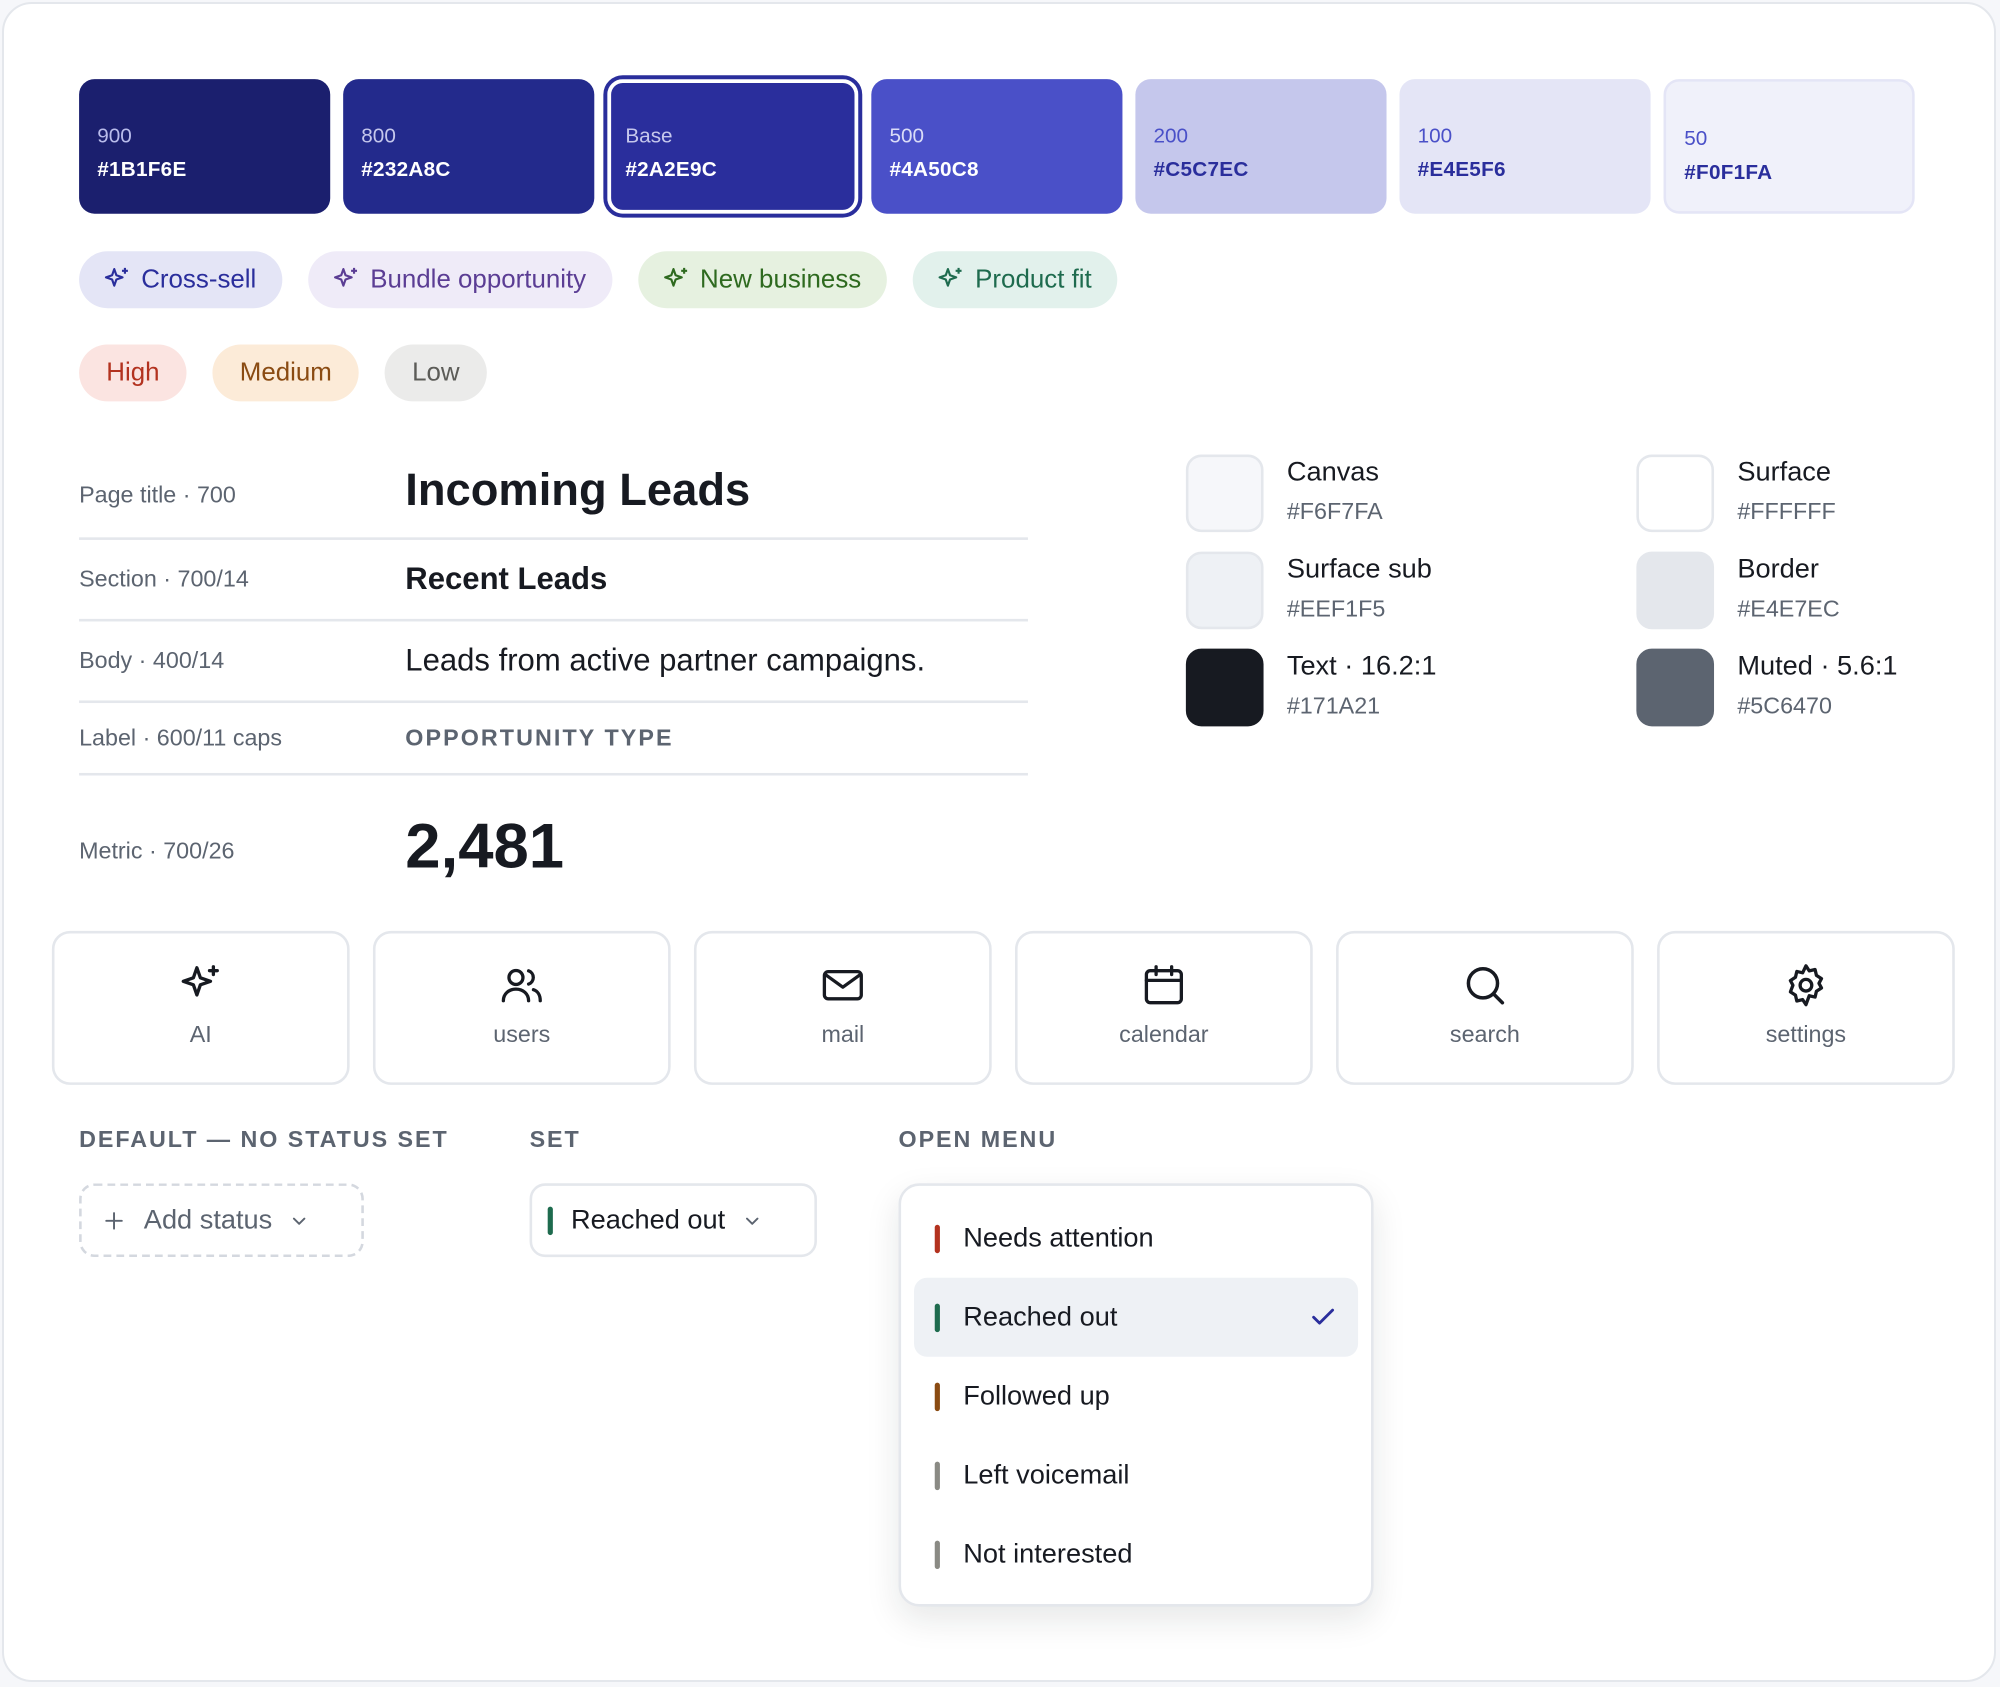 The height and width of the screenshot is (1687, 2000). I want to click on neutral-name: Canvas, so click(1333, 472).